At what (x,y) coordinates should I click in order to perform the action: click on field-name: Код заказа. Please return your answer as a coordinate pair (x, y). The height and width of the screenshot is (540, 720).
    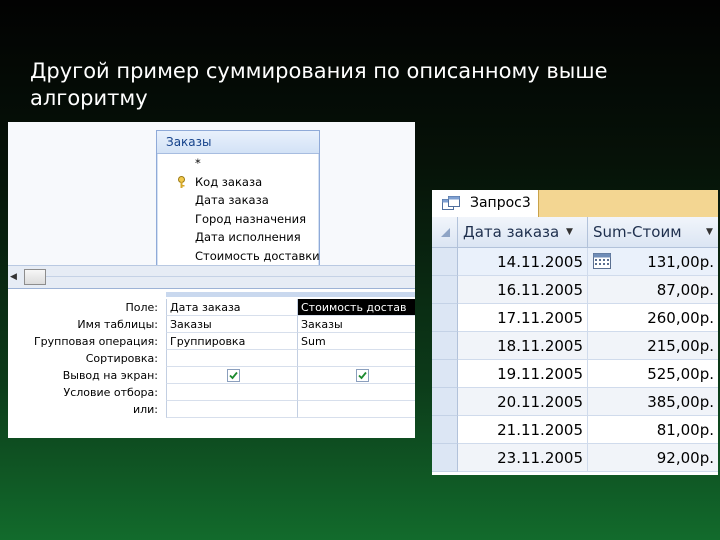
    Looking at the image, I should click on (229, 181).